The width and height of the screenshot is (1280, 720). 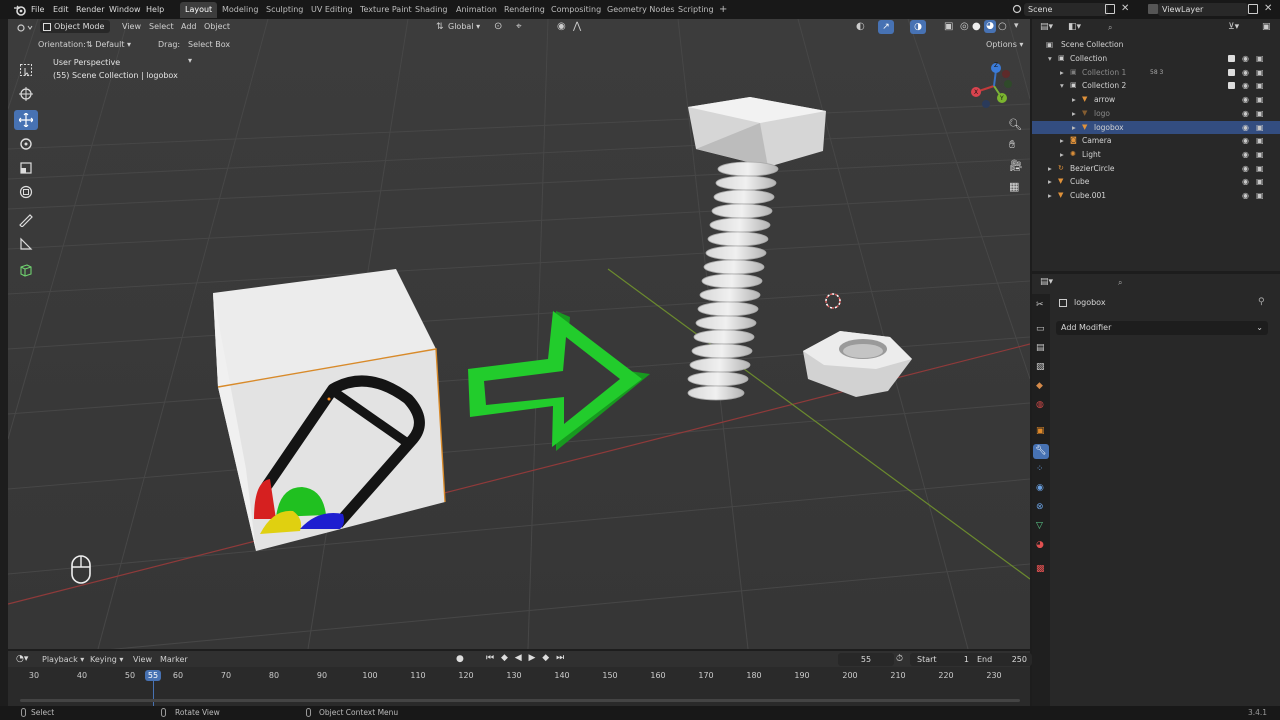 What do you see at coordinates (153, 675) in the screenshot?
I see `playhead: 55` at bounding box center [153, 675].